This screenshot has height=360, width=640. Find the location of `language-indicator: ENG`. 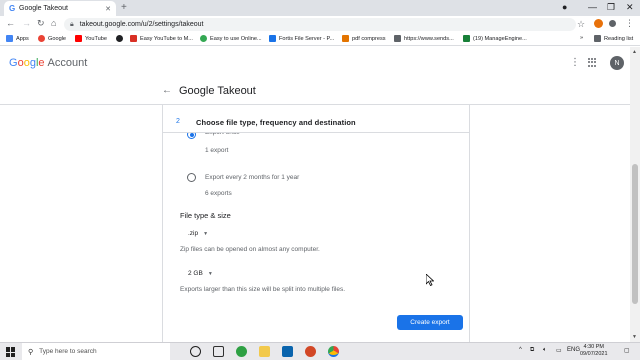

language-indicator: ENG is located at coordinates (573, 350).